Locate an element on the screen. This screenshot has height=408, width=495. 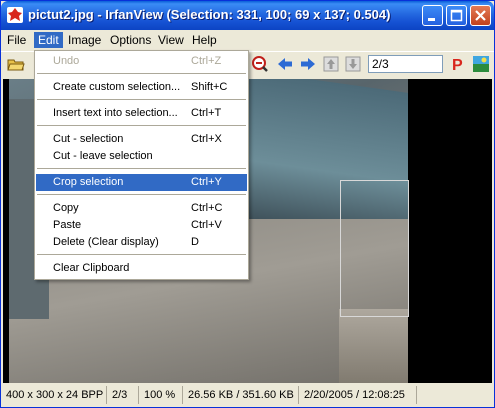
menu-item-insert-text: Insert text into selection... Ctrl+T is located at coordinates (141, 113).